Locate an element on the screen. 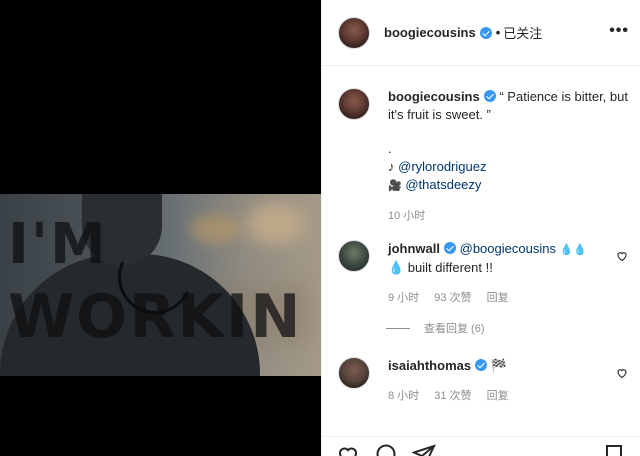 The image size is (640, 456). music-note-icon: ♪ is located at coordinates (391, 166).